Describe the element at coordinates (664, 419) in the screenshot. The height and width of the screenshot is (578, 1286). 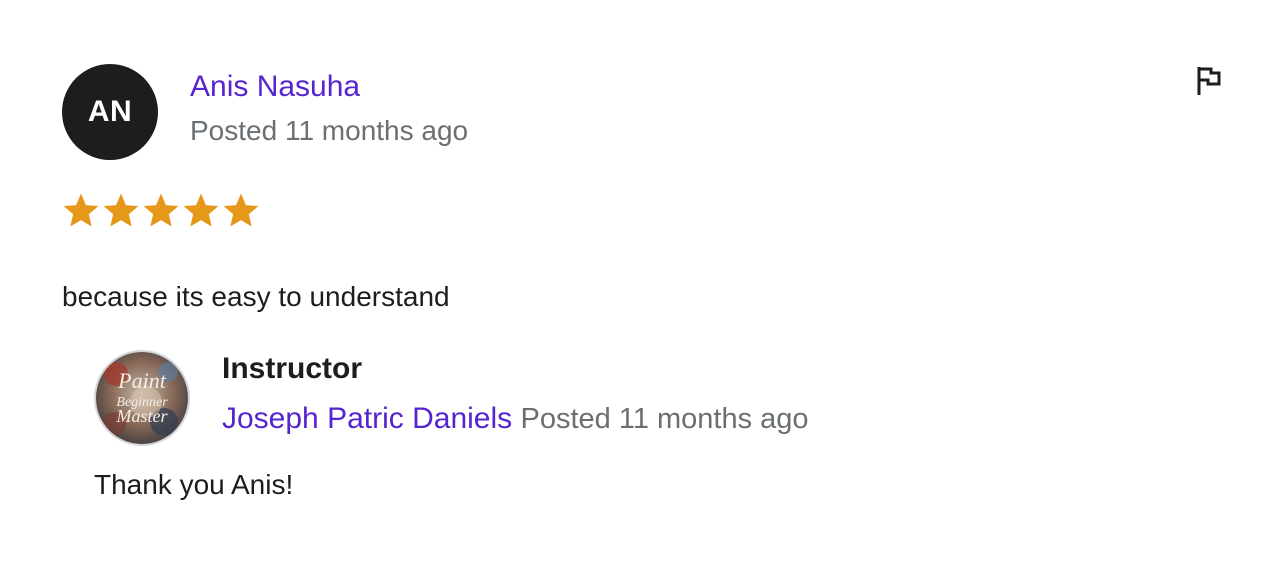
I see `response-posted-time: Posted 11 months ago` at that location.